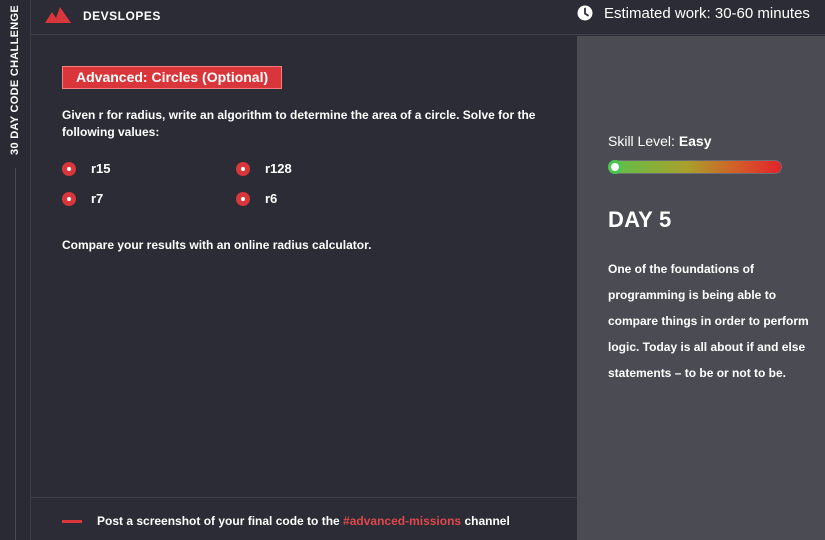 Image resolution: width=825 pixels, height=540 pixels. I want to click on mission-badge: Advanced: Circles (Optional), so click(172, 77).